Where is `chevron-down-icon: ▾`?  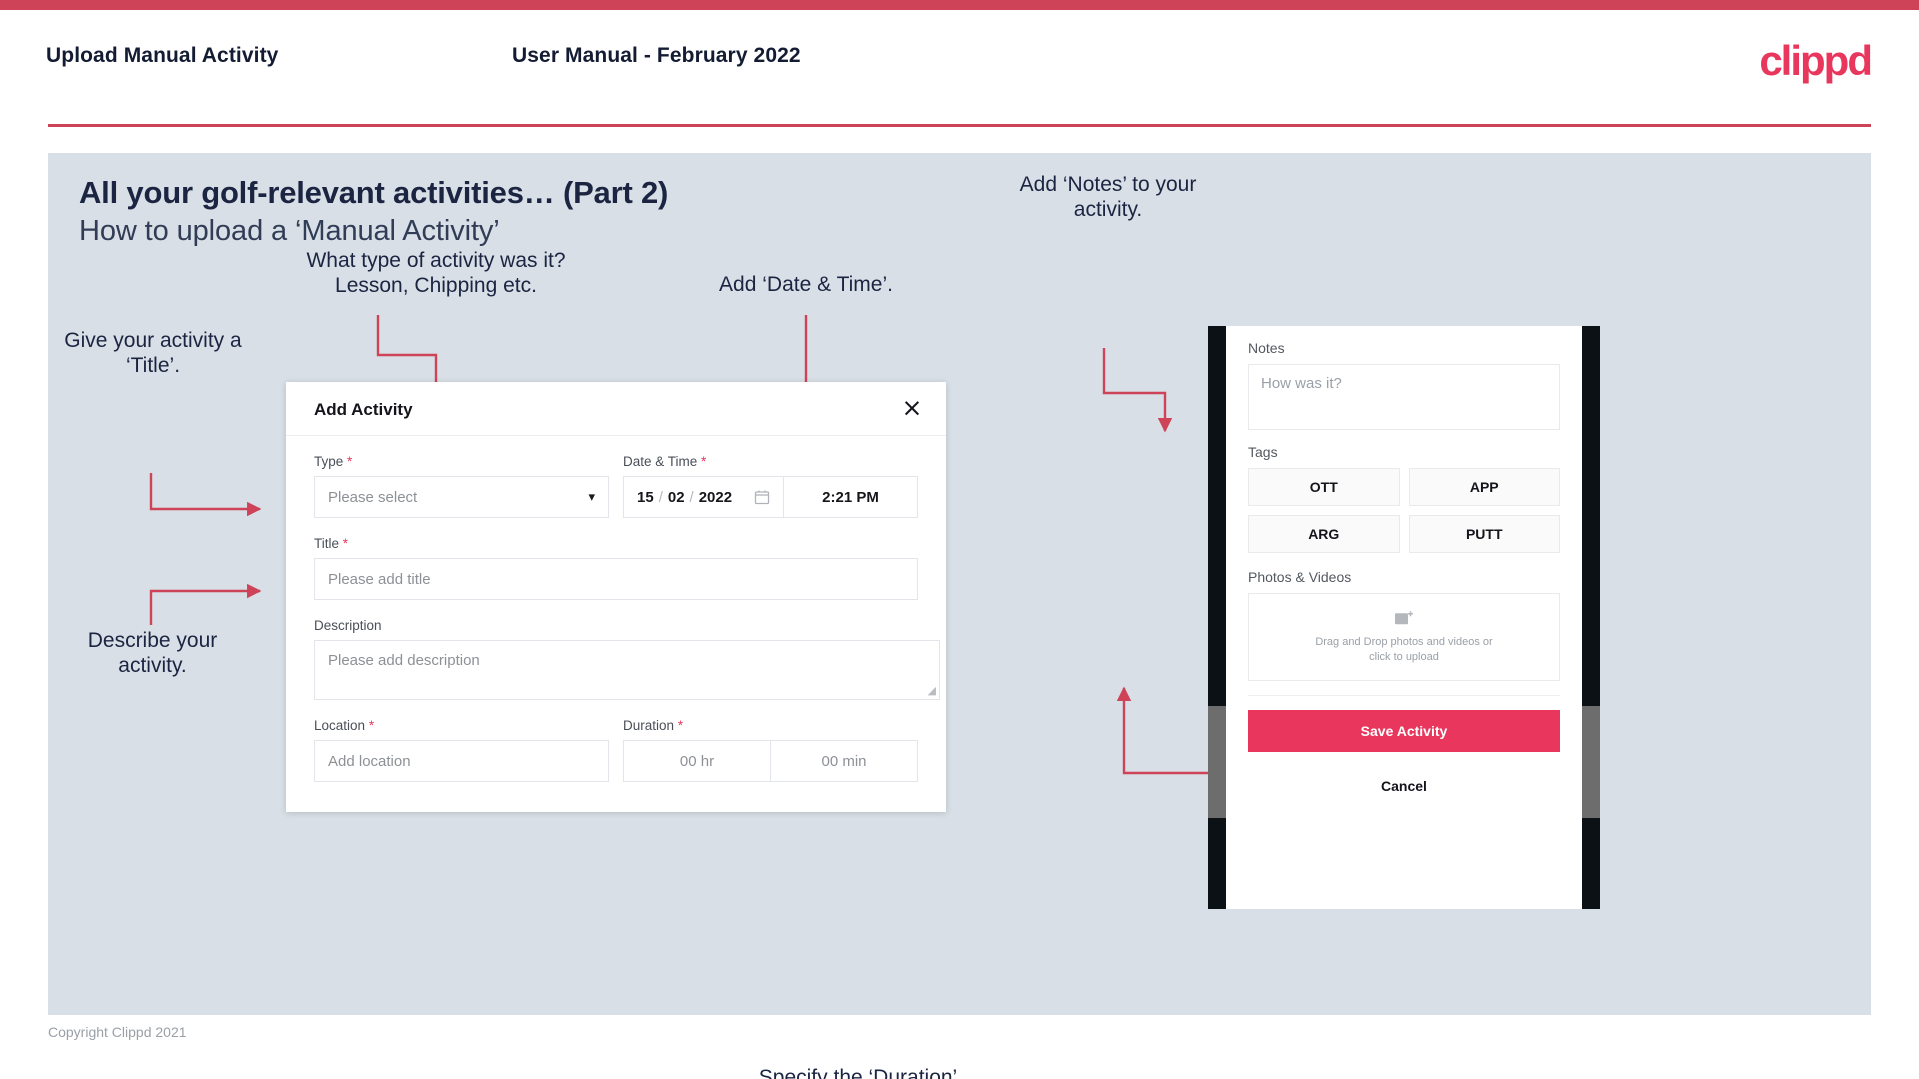
chevron-down-icon: ▾ is located at coordinates (591, 497).